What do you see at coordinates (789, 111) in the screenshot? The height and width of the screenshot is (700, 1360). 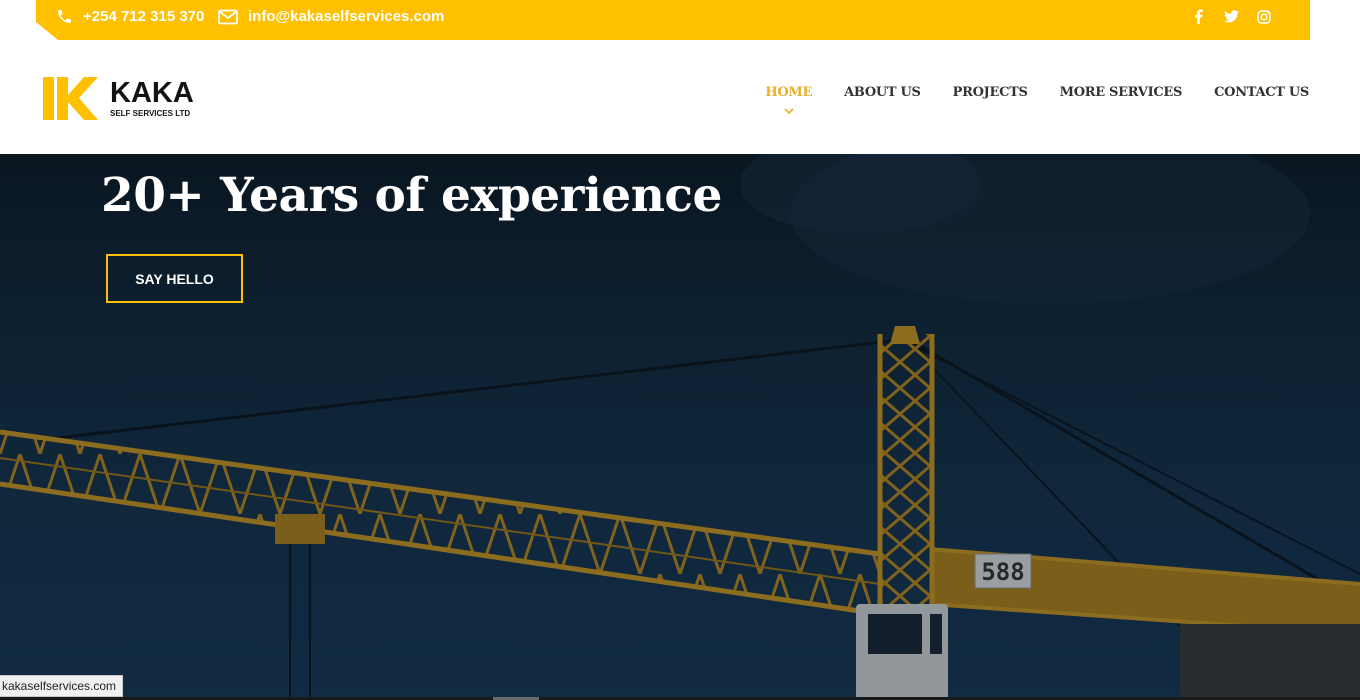 I see `chevron-down-icon` at bounding box center [789, 111].